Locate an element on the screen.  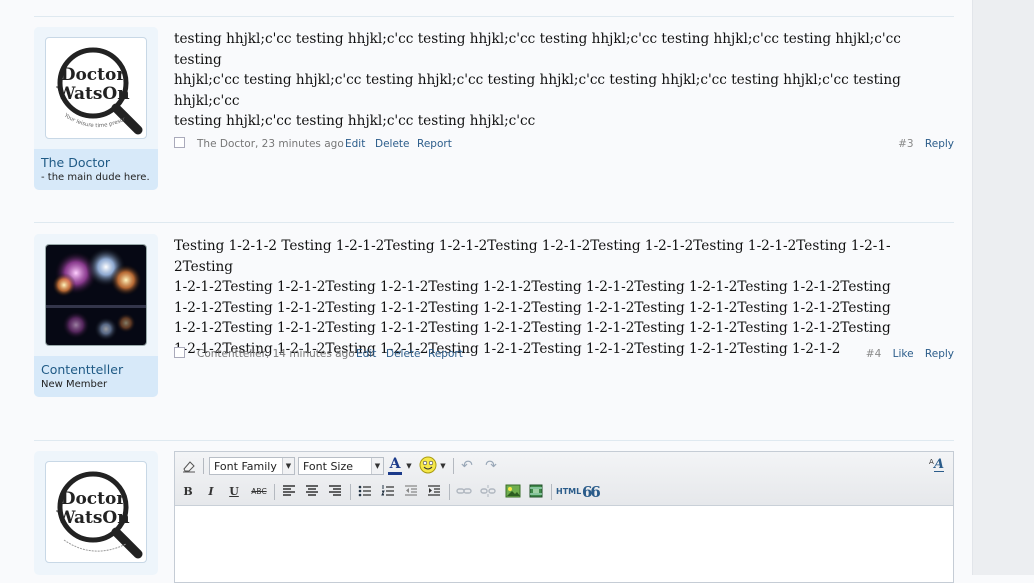
avatar: Doctor WatsOn is located at coordinates (96, 512).